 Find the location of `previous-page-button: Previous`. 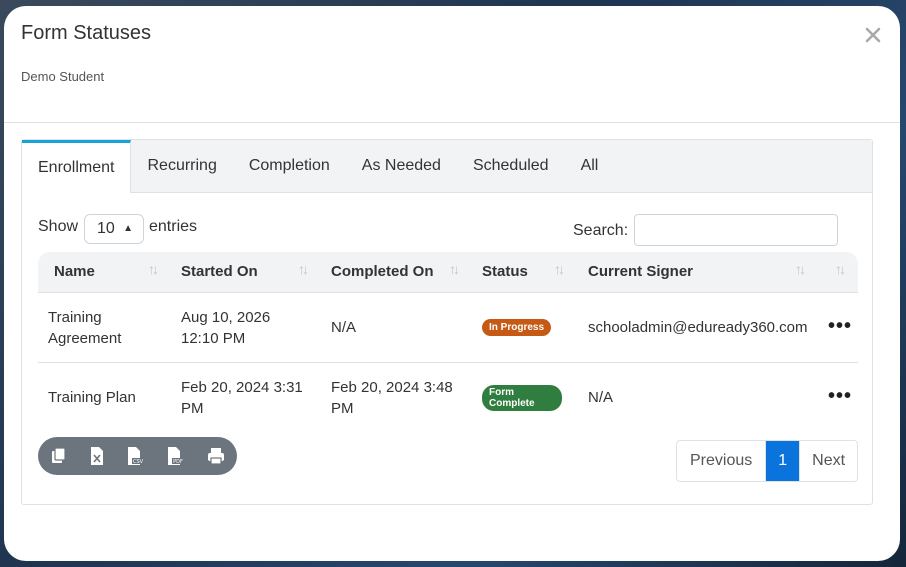

previous-page-button: Previous is located at coordinates (722, 461).